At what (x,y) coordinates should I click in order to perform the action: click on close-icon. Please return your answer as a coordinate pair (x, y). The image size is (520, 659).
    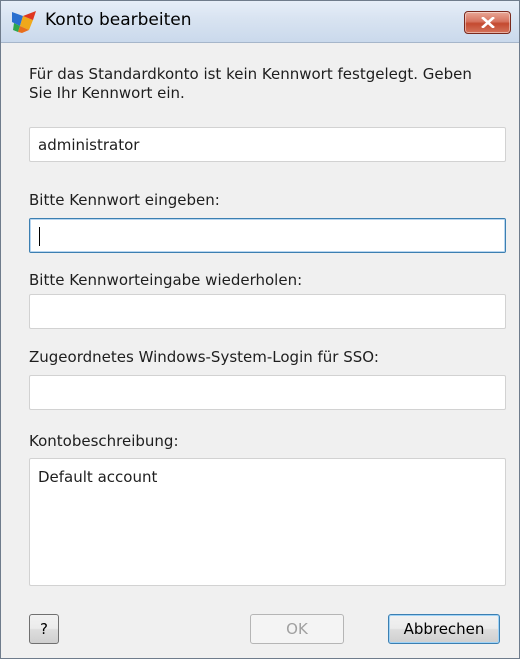
    Looking at the image, I should click on (488, 22).